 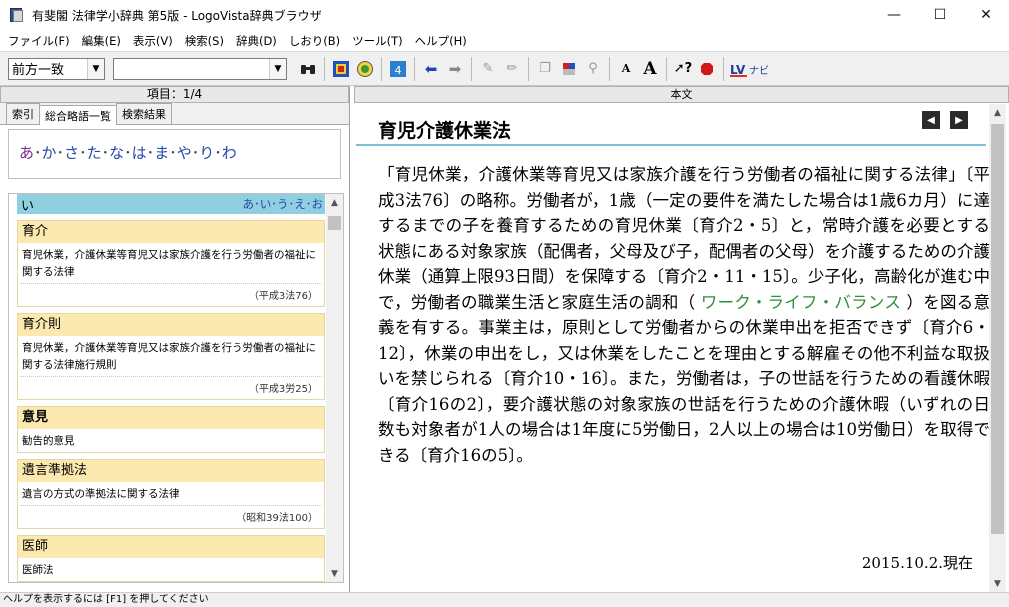 I want to click on zoom-icon: ⚲, so click(x=593, y=69).